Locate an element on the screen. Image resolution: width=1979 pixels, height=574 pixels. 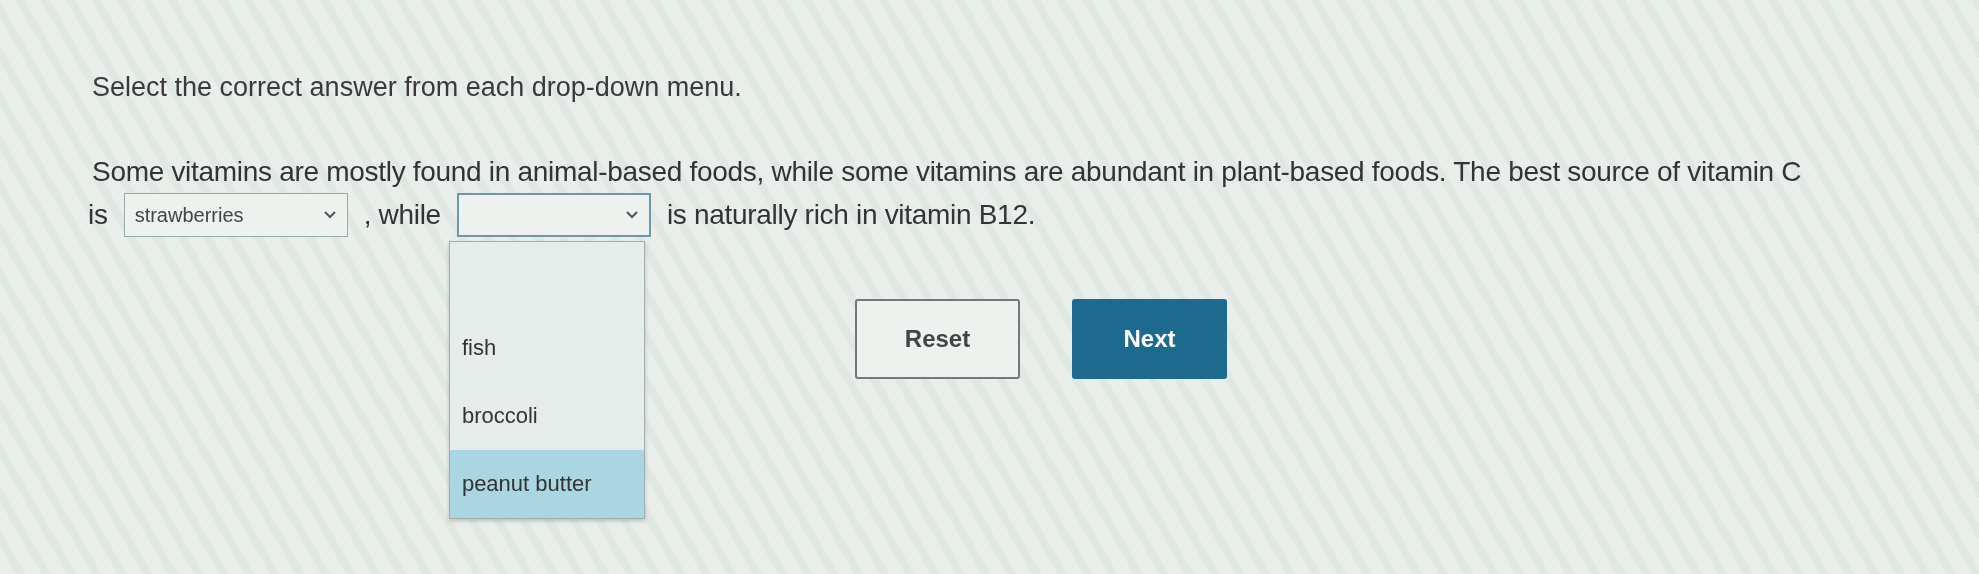
question-text: is is located at coordinates (98, 215).